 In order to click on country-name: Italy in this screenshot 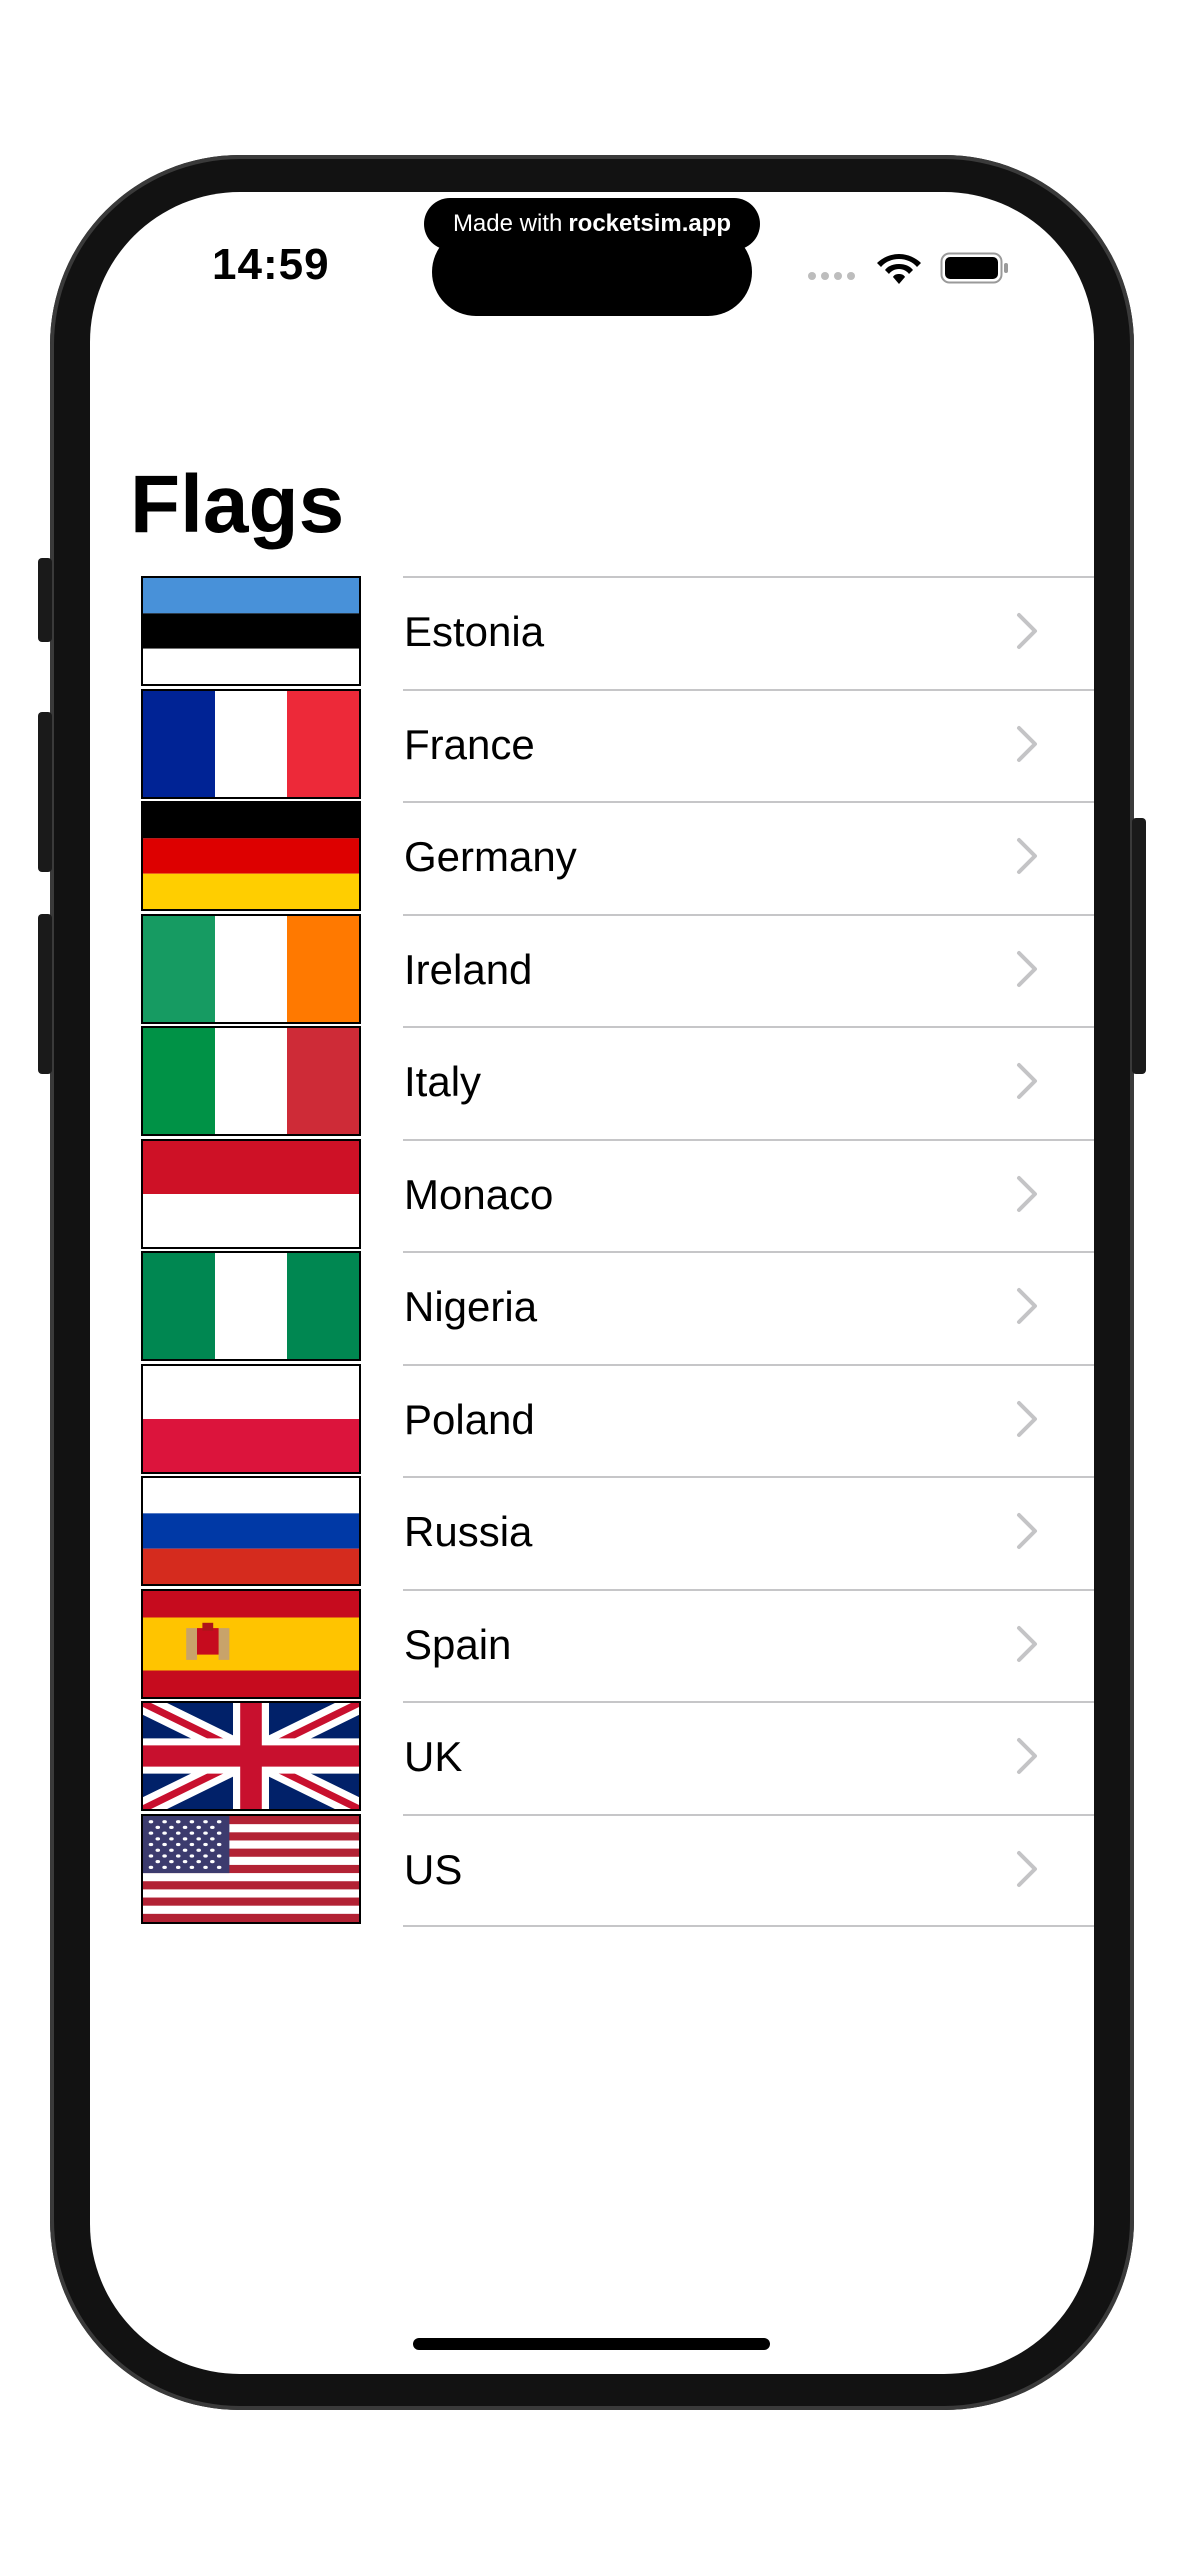, I will do `click(443, 1081)`.